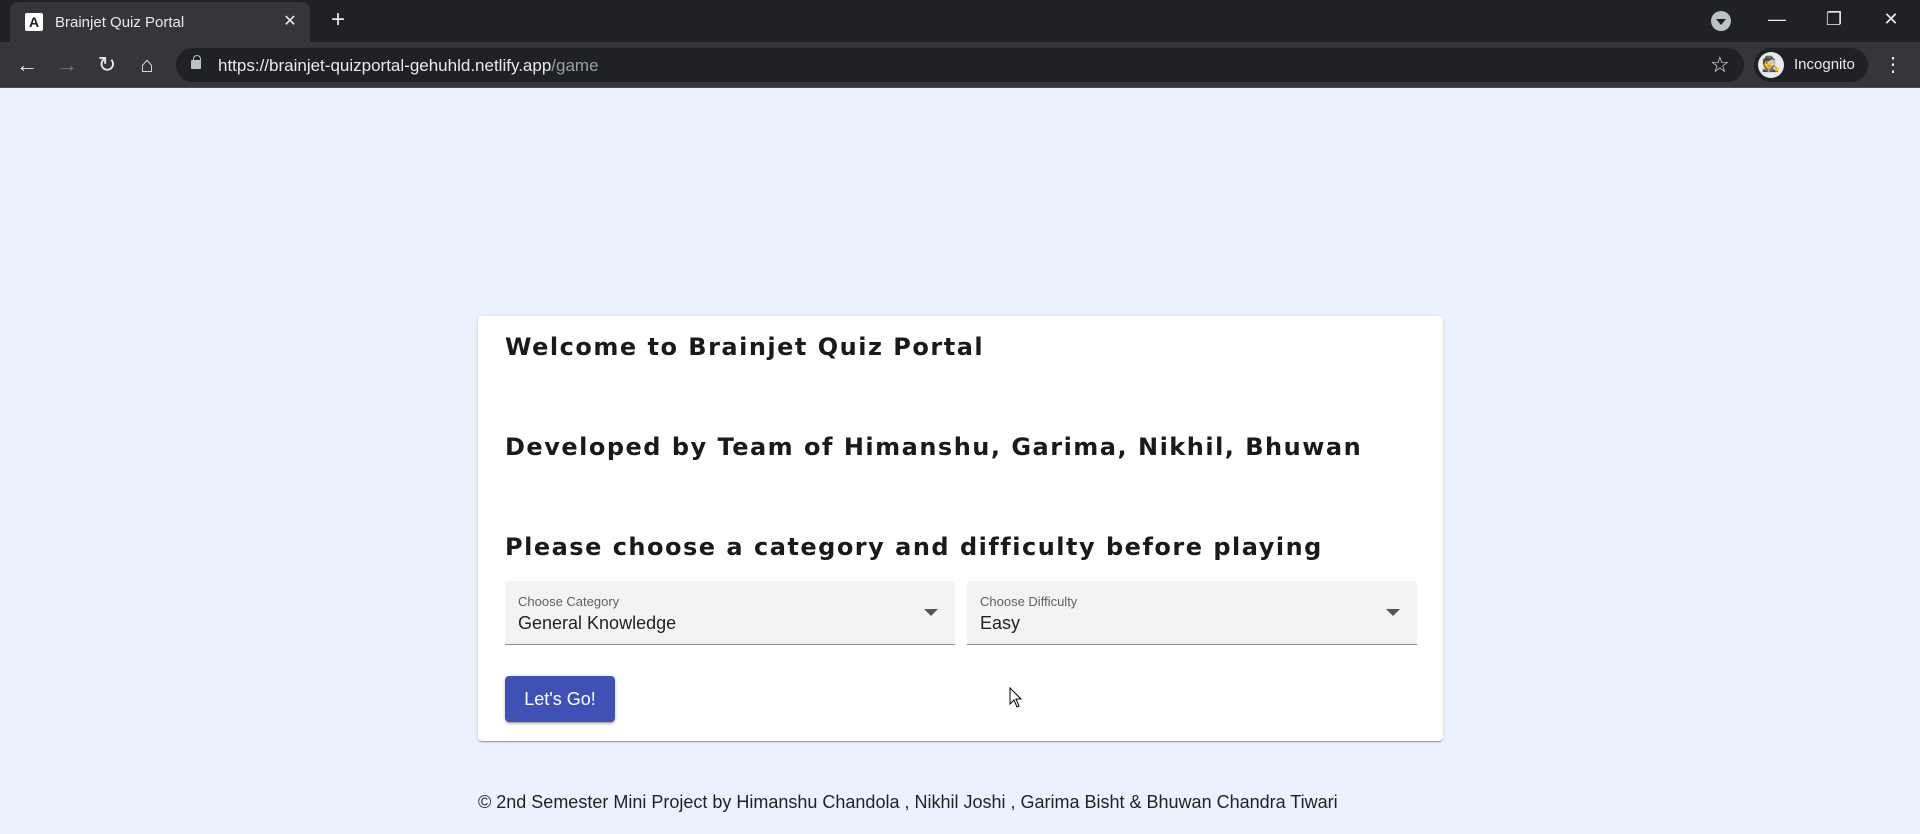 The width and height of the screenshot is (1920, 834). Describe the element at coordinates (575, 65) in the screenshot. I see `url-path: /game` at that location.